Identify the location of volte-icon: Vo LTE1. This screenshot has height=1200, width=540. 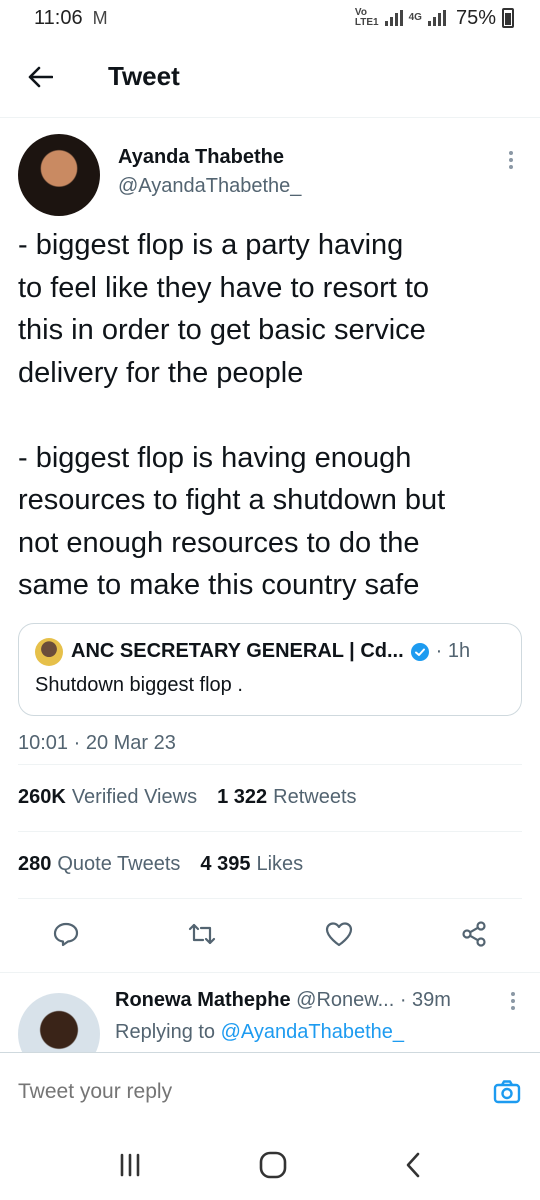
(366, 17).